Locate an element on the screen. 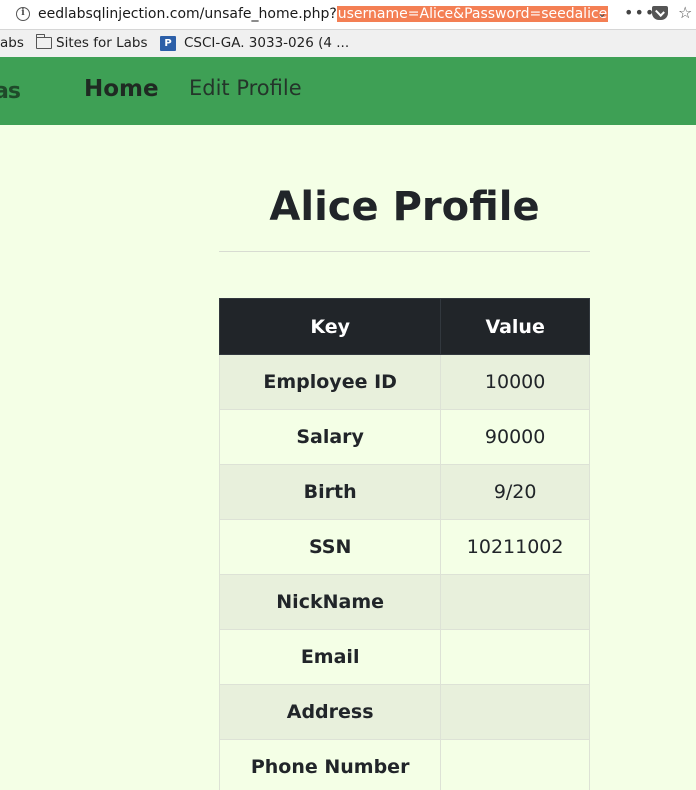 The width and height of the screenshot is (696, 790). info-icon: i is located at coordinates (23, 14).